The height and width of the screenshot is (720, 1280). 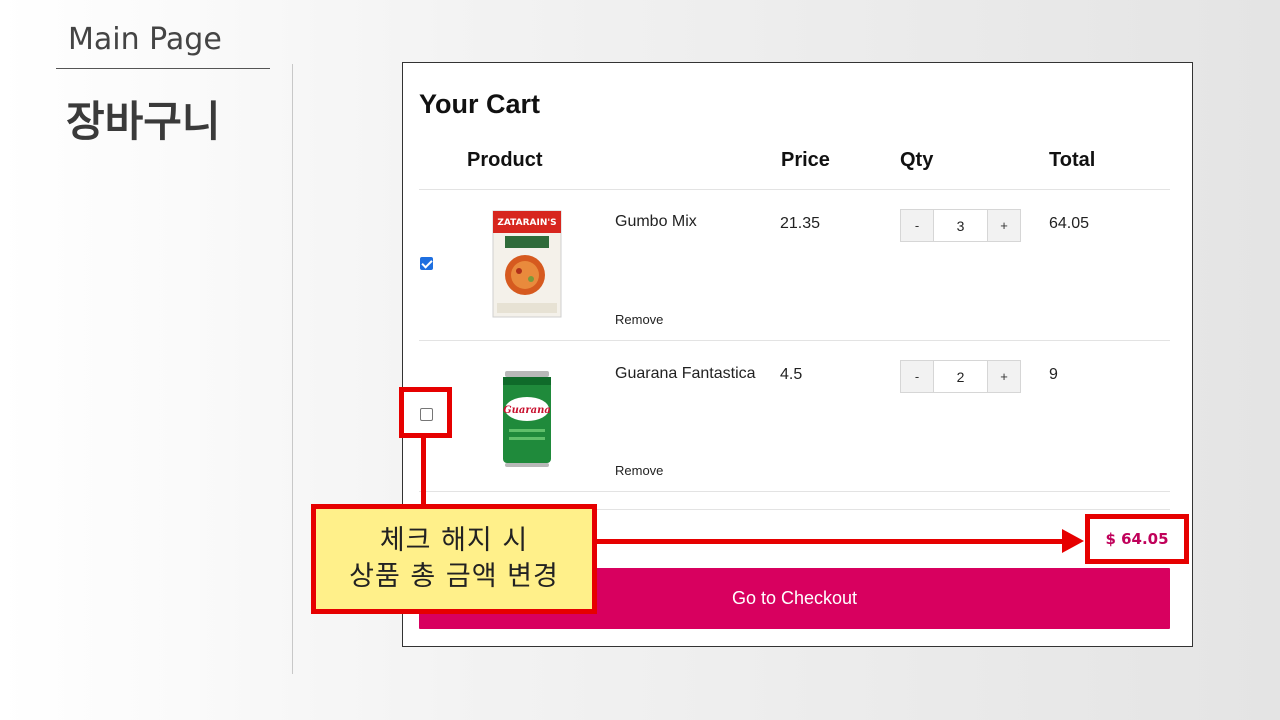 I want to click on qty-stepper-guarana-fantastica: - 2 +, so click(x=960, y=376).